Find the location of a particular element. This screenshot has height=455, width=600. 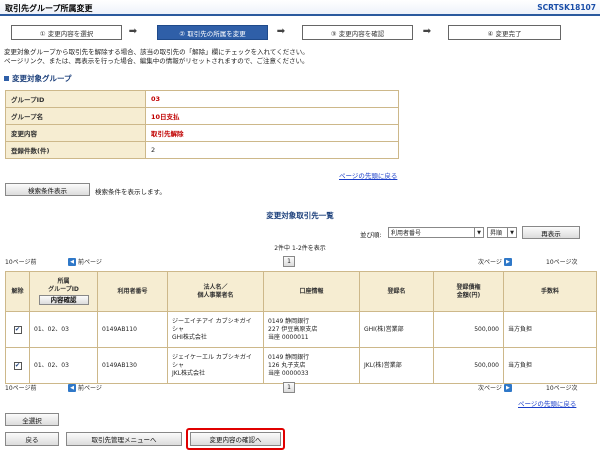

search-conditions-button: 検索条件表示 is located at coordinates (47, 189).